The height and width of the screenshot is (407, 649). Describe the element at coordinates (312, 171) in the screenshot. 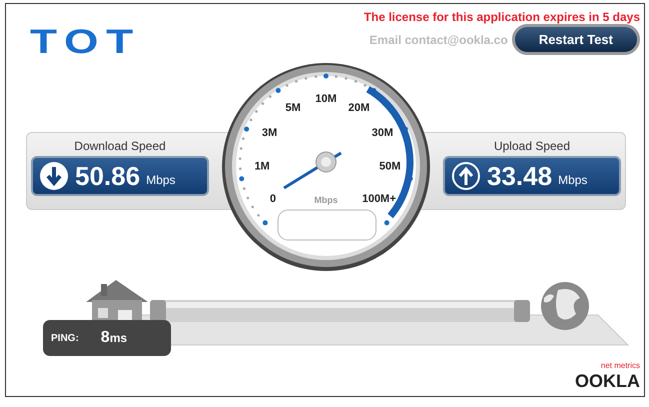

I see `needle` at that location.